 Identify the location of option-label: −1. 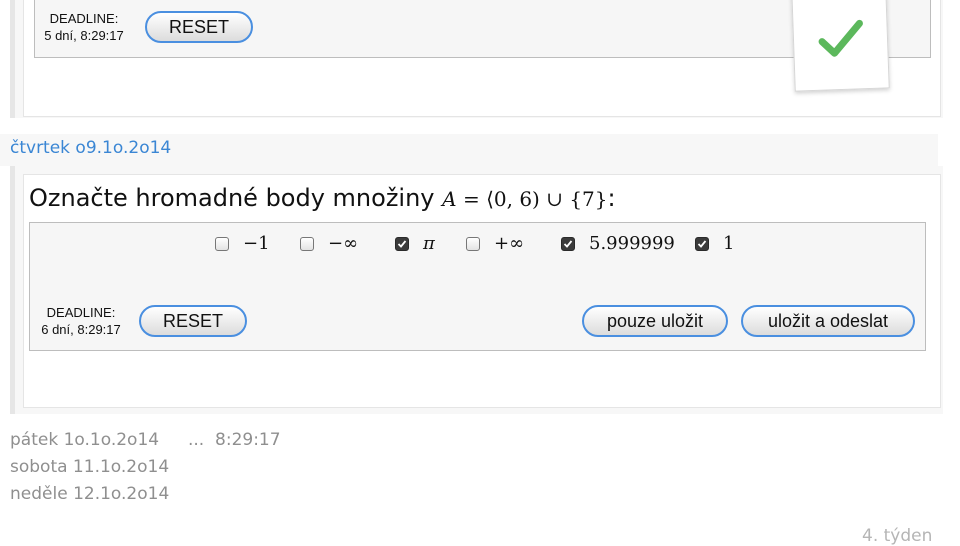
(256, 243).